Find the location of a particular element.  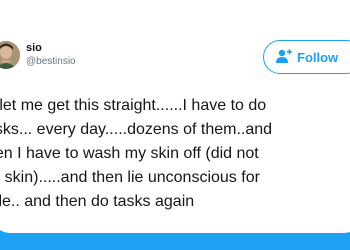

follow-button: Follow is located at coordinates (306, 57).